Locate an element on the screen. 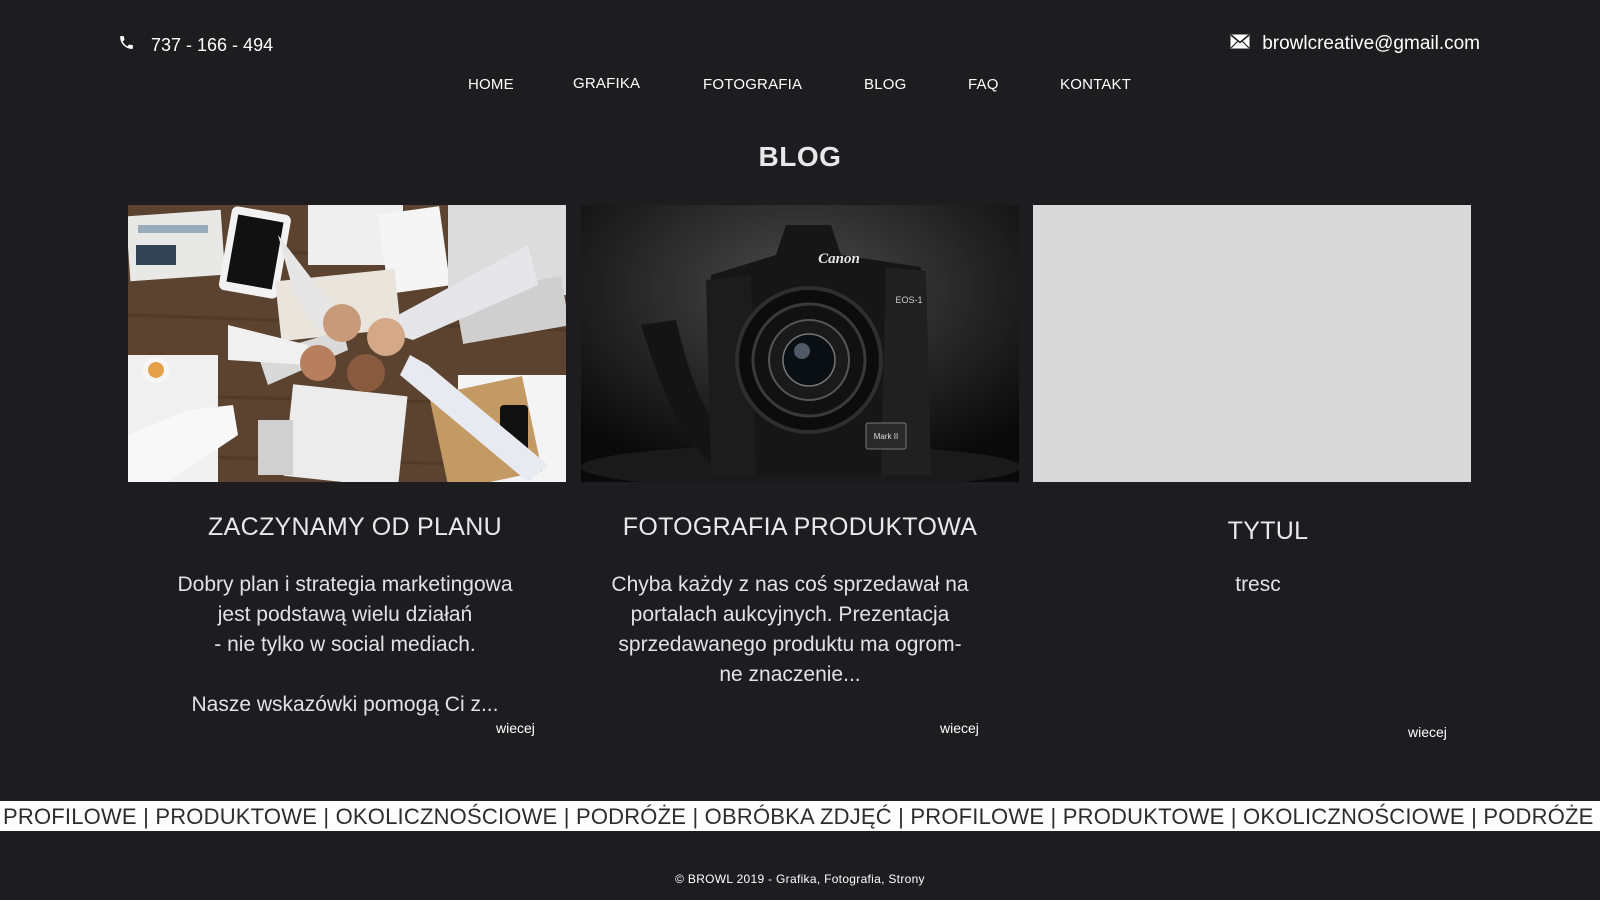 This screenshot has height=900, width=1600. camera-badge: Mark II is located at coordinates (886, 436).